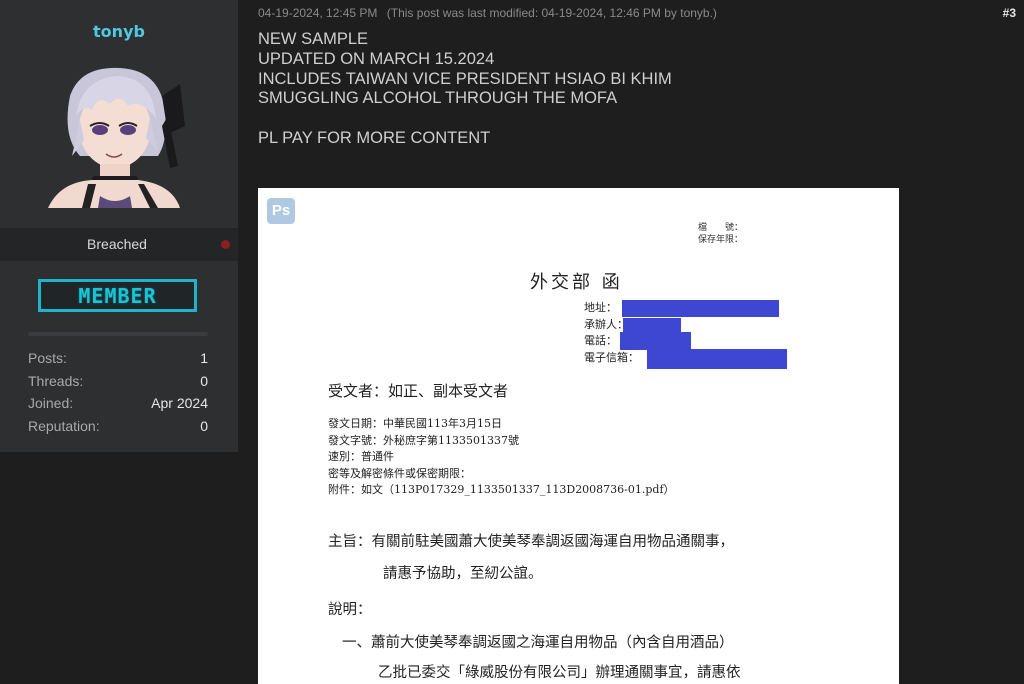 This screenshot has height=684, width=1024. What do you see at coordinates (438, 98) in the screenshot?
I see `post-line: SMUGGLING ALCOHOL THROUGH THE MOFA` at bounding box center [438, 98].